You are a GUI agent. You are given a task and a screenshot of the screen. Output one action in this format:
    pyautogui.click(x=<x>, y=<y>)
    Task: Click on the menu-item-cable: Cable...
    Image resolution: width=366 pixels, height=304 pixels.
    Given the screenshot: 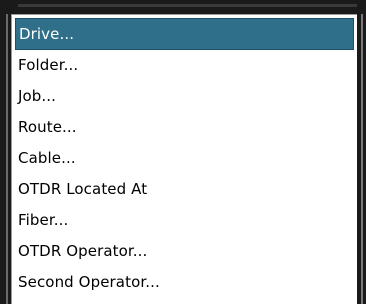 What is the action you would take?
    pyautogui.click(x=184, y=158)
    